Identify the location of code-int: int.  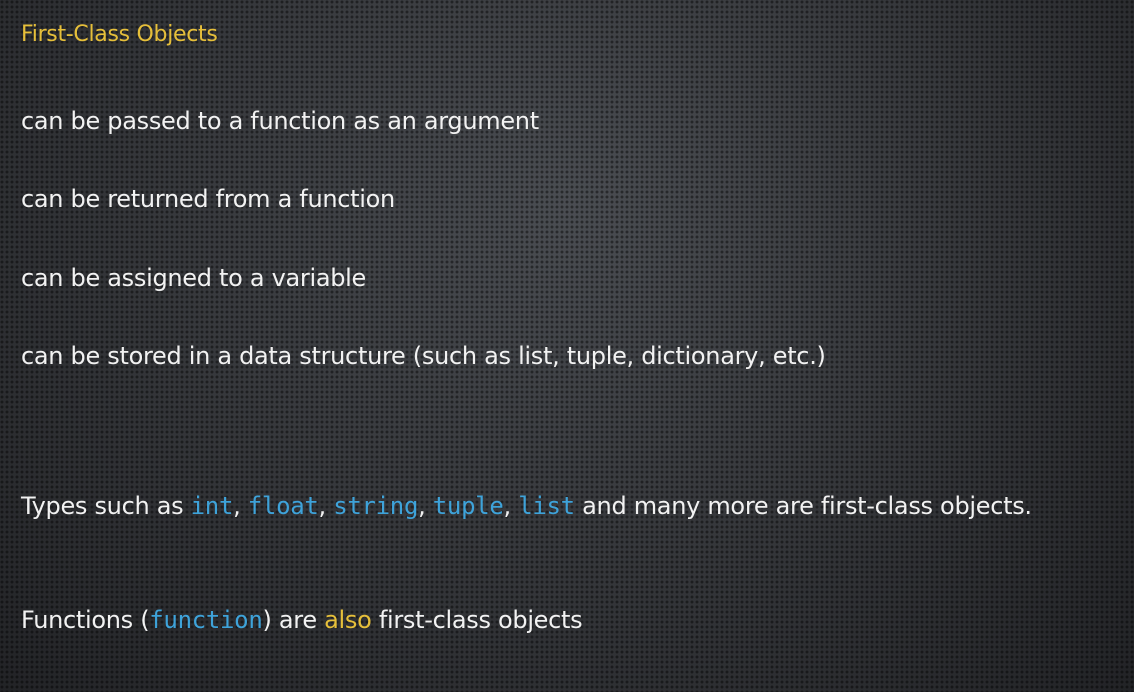
(212, 506).